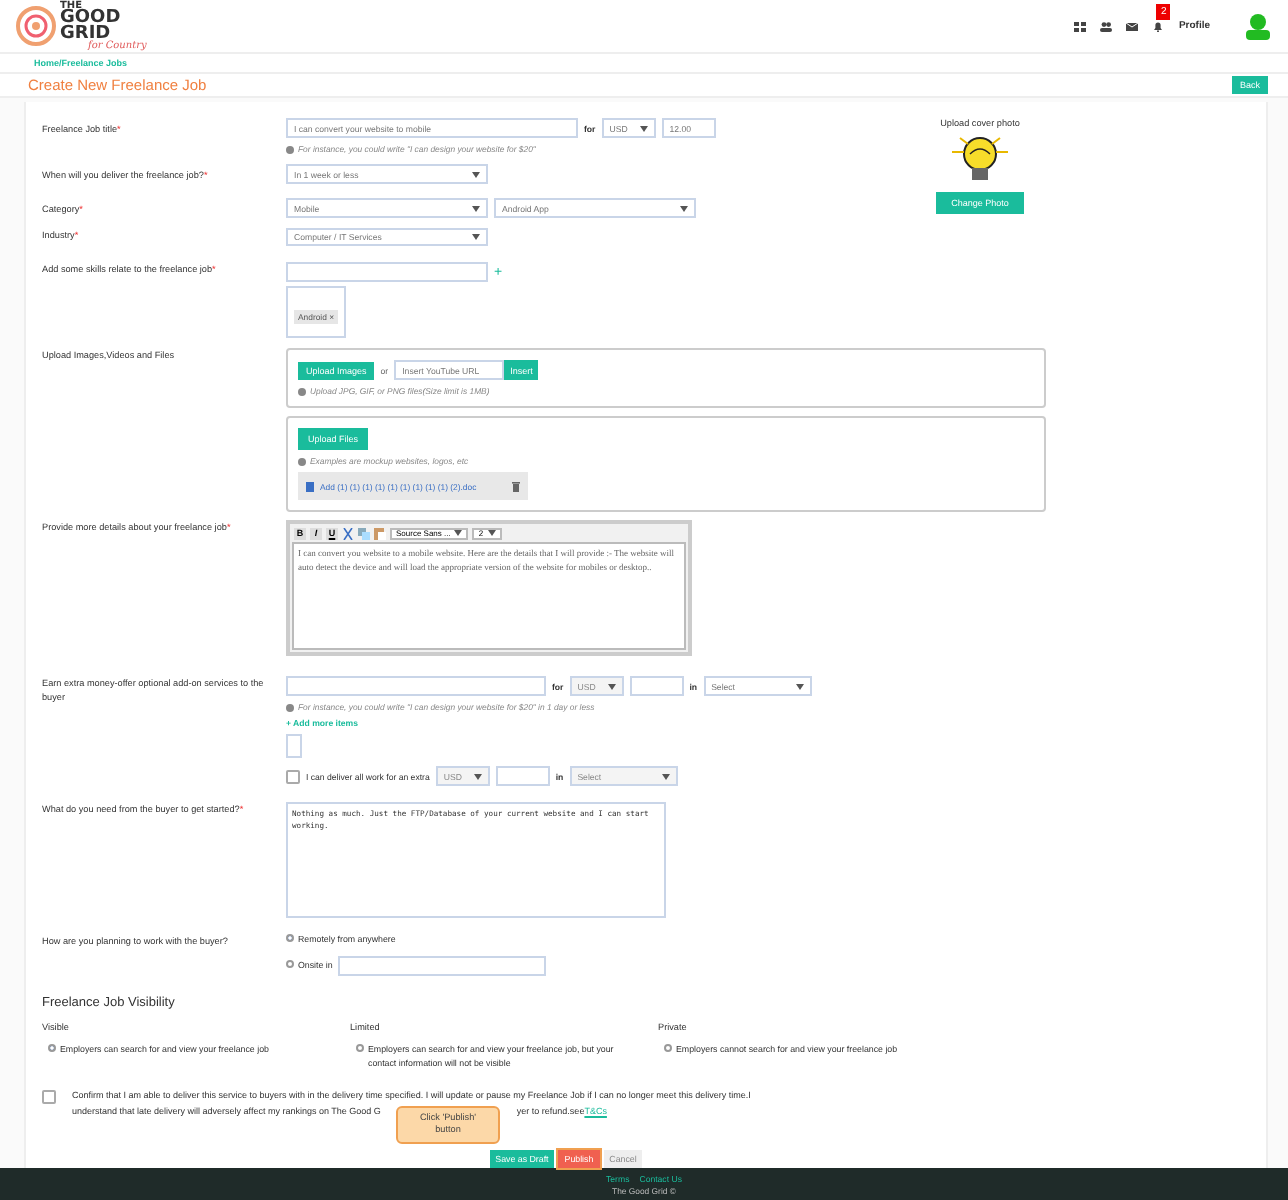 This screenshot has width=1288, height=1200. Describe the element at coordinates (1132, 26) in the screenshot. I see `mail-icon` at that location.